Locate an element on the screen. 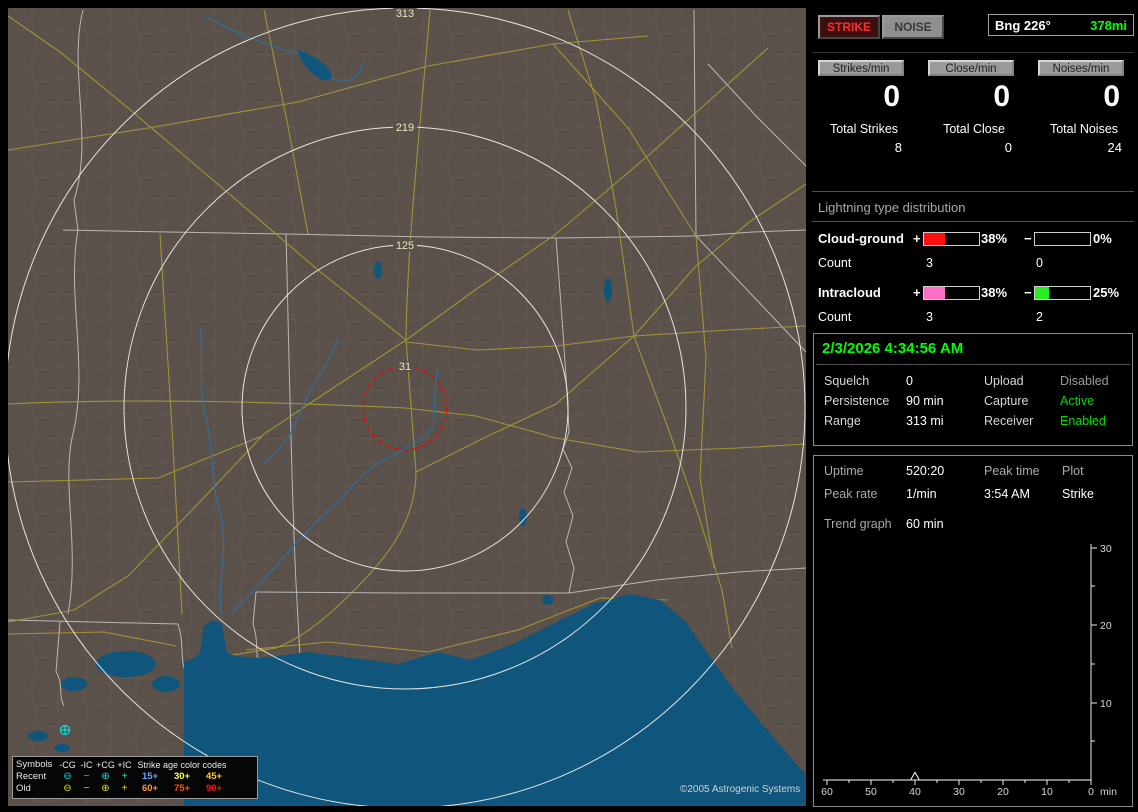  peak-rate-label: Peak rate is located at coordinates (851, 494).